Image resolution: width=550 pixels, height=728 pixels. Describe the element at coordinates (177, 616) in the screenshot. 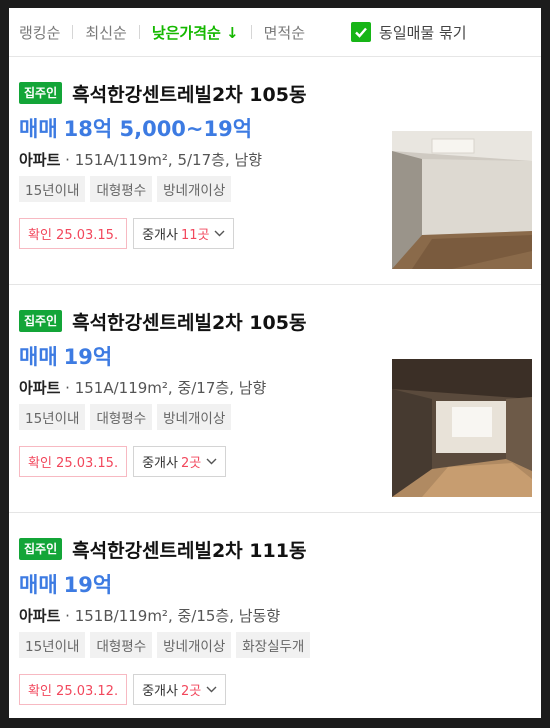

I see `listing-detail: 151B/119m², 중/15층, 남동향` at that location.